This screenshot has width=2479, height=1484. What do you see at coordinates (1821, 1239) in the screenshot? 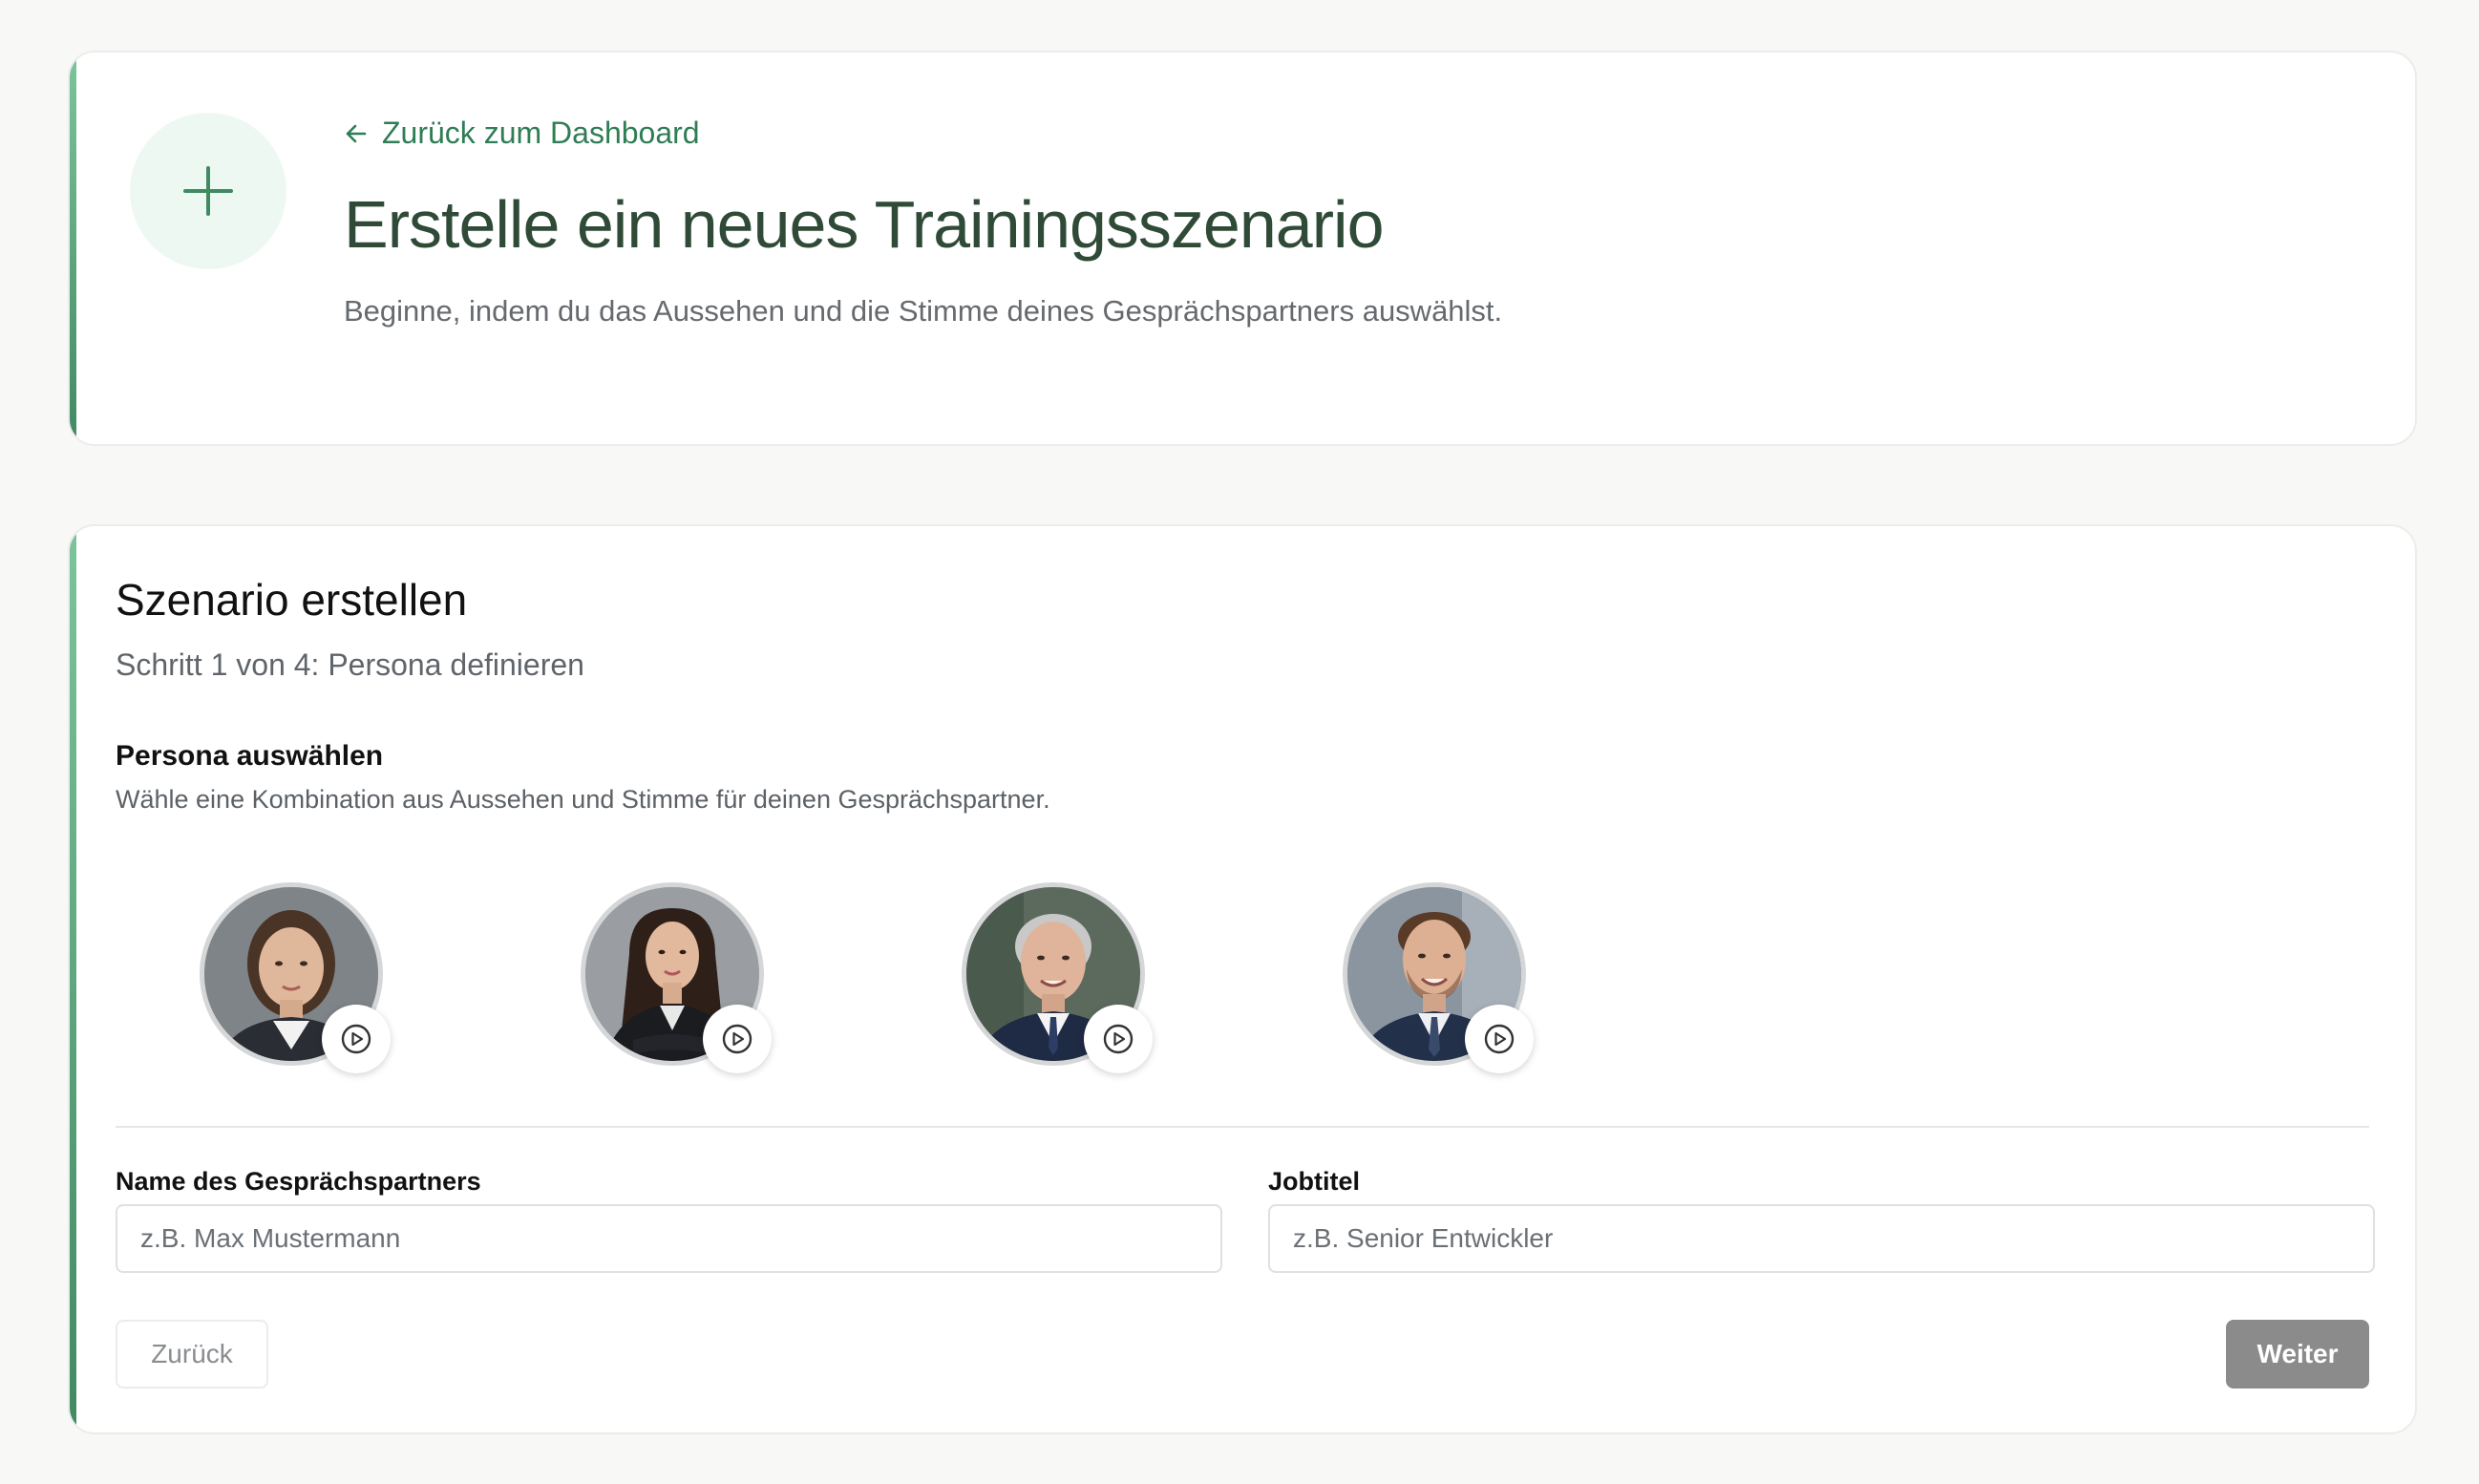
I see `job-title-input` at bounding box center [1821, 1239].